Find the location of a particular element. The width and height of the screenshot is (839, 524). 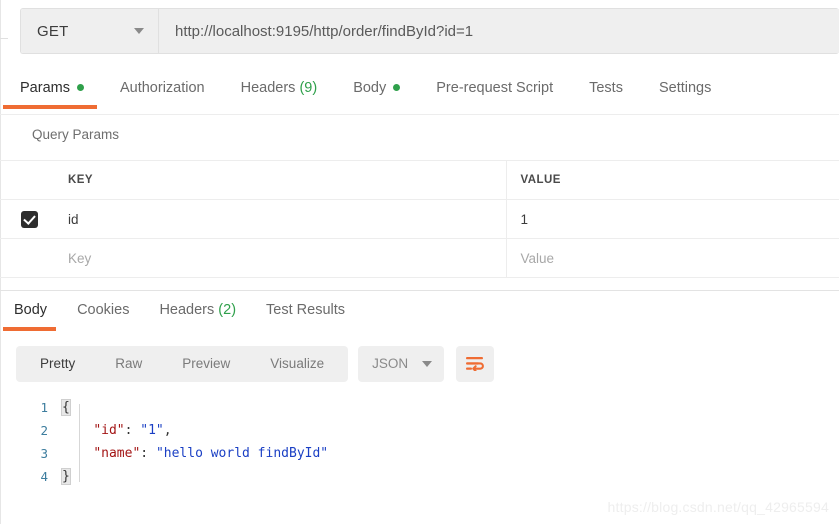

response-tab-test-results-label: Test Results is located at coordinates (306, 310).